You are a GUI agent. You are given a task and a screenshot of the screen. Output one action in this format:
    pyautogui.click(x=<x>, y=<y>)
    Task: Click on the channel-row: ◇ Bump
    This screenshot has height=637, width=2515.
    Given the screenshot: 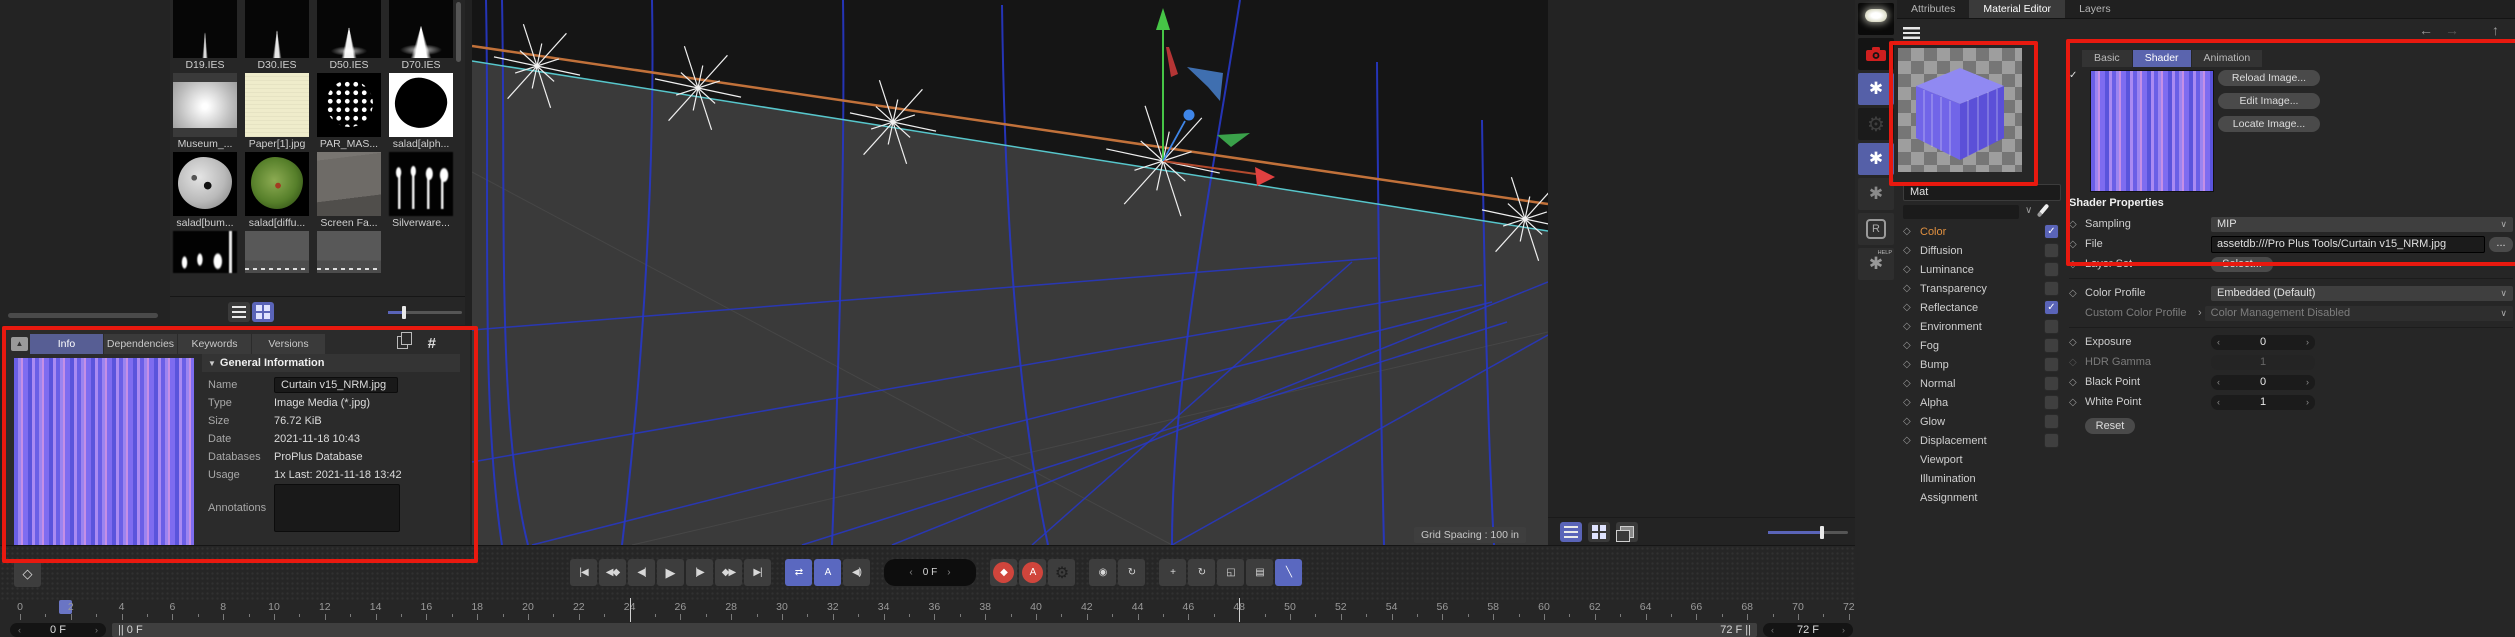 What is the action you would take?
    pyautogui.click(x=1983, y=364)
    